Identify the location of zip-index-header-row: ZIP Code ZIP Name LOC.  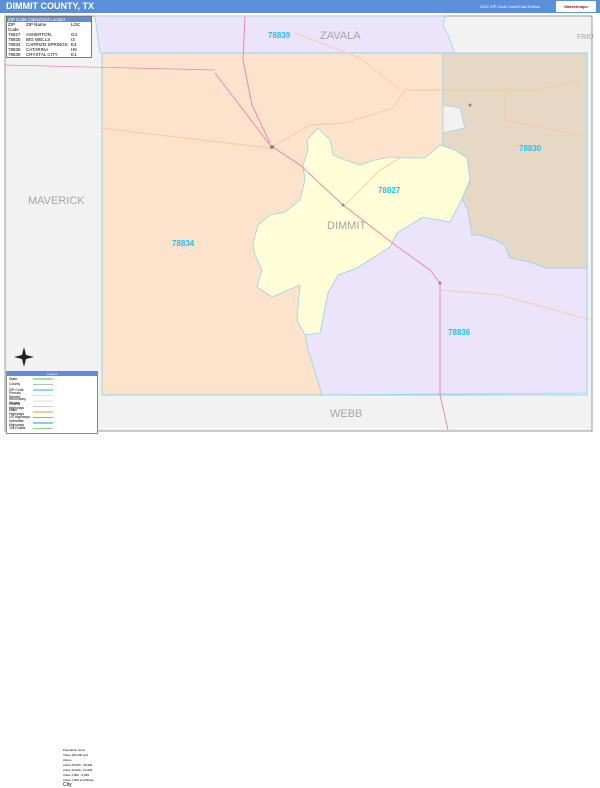
(49, 27).